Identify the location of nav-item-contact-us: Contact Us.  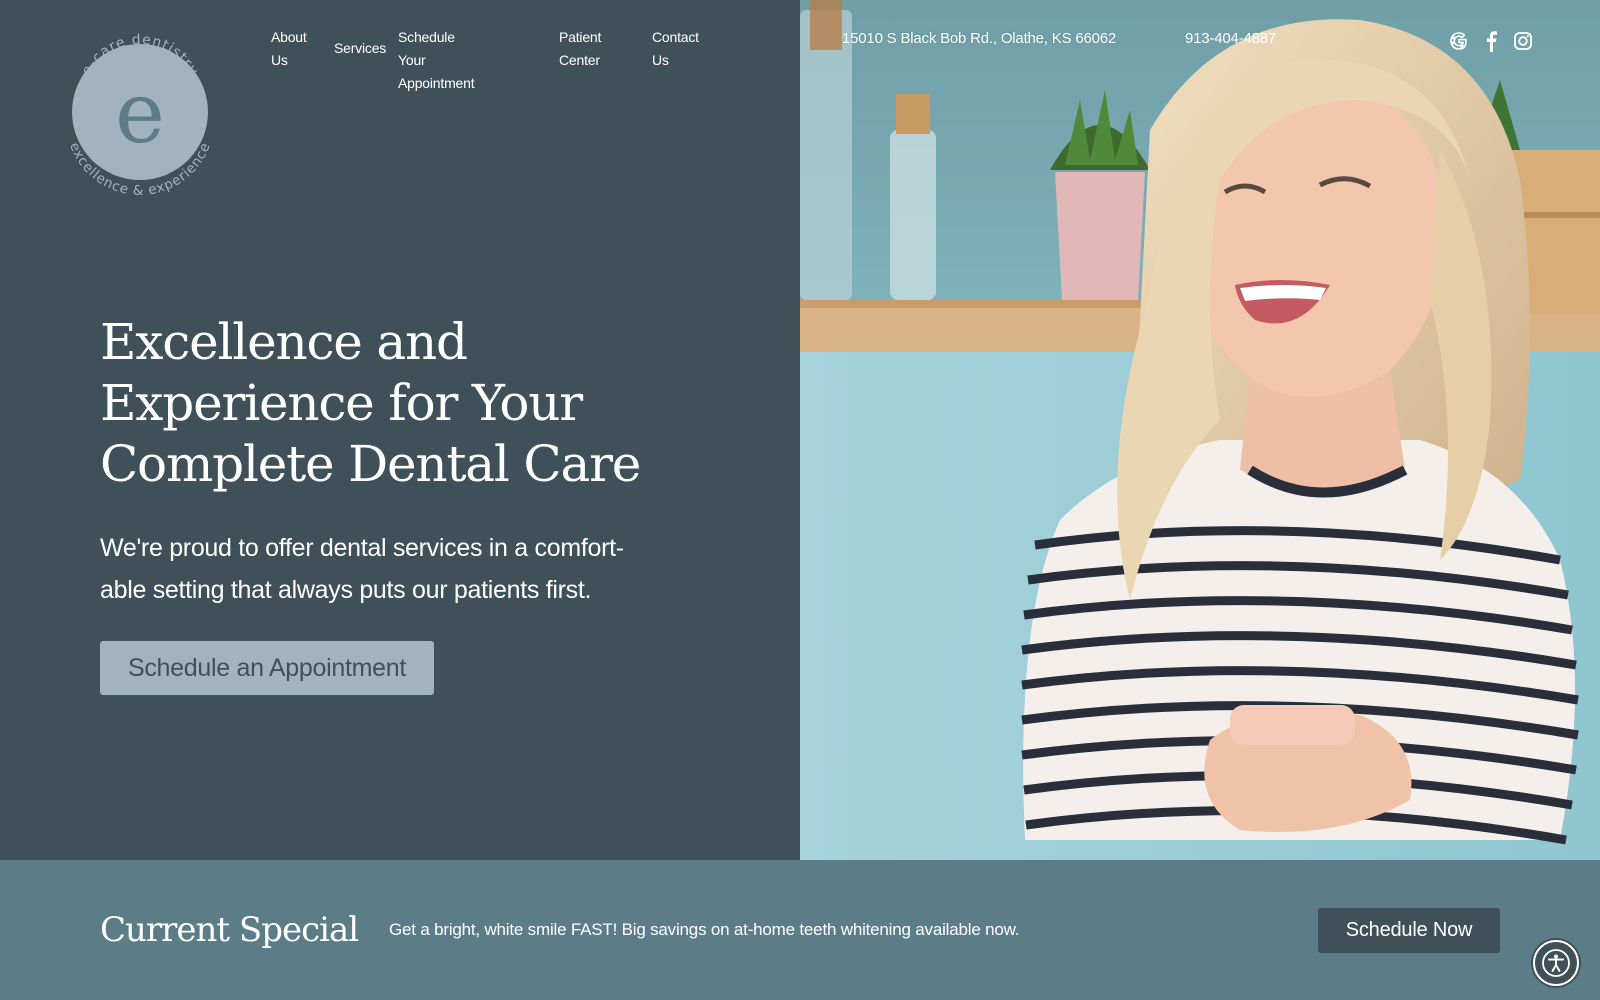
(675, 49).